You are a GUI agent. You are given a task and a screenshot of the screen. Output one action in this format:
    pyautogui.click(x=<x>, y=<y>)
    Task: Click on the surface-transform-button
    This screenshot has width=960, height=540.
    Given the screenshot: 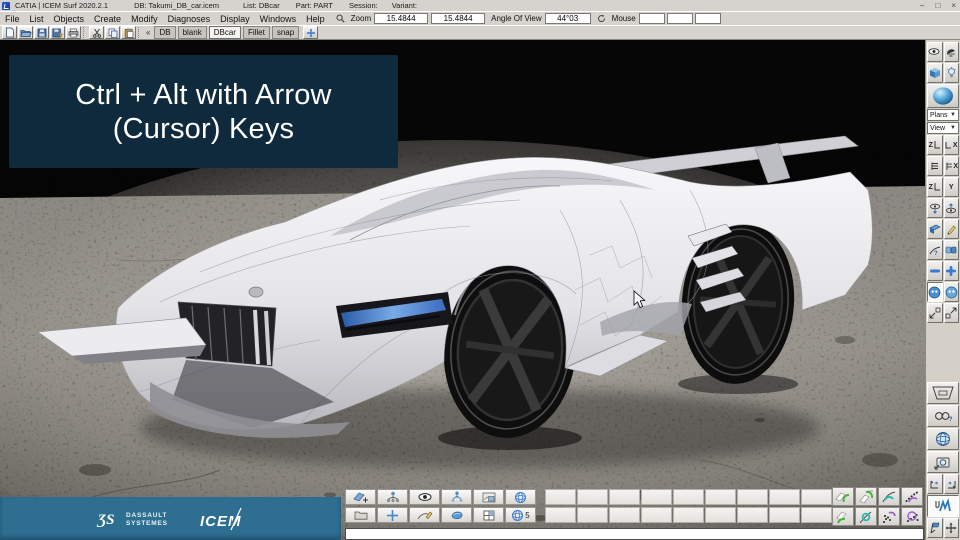 What is the action you would take?
    pyautogui.click(x=360, y=497)
    